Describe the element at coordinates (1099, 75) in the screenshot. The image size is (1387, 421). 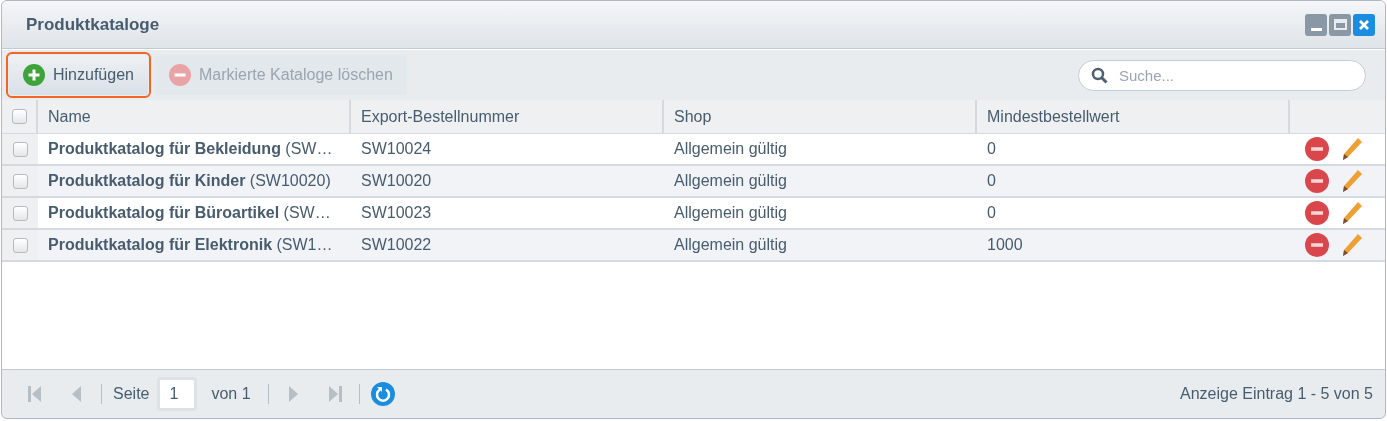
I see `search-icon` at that location.